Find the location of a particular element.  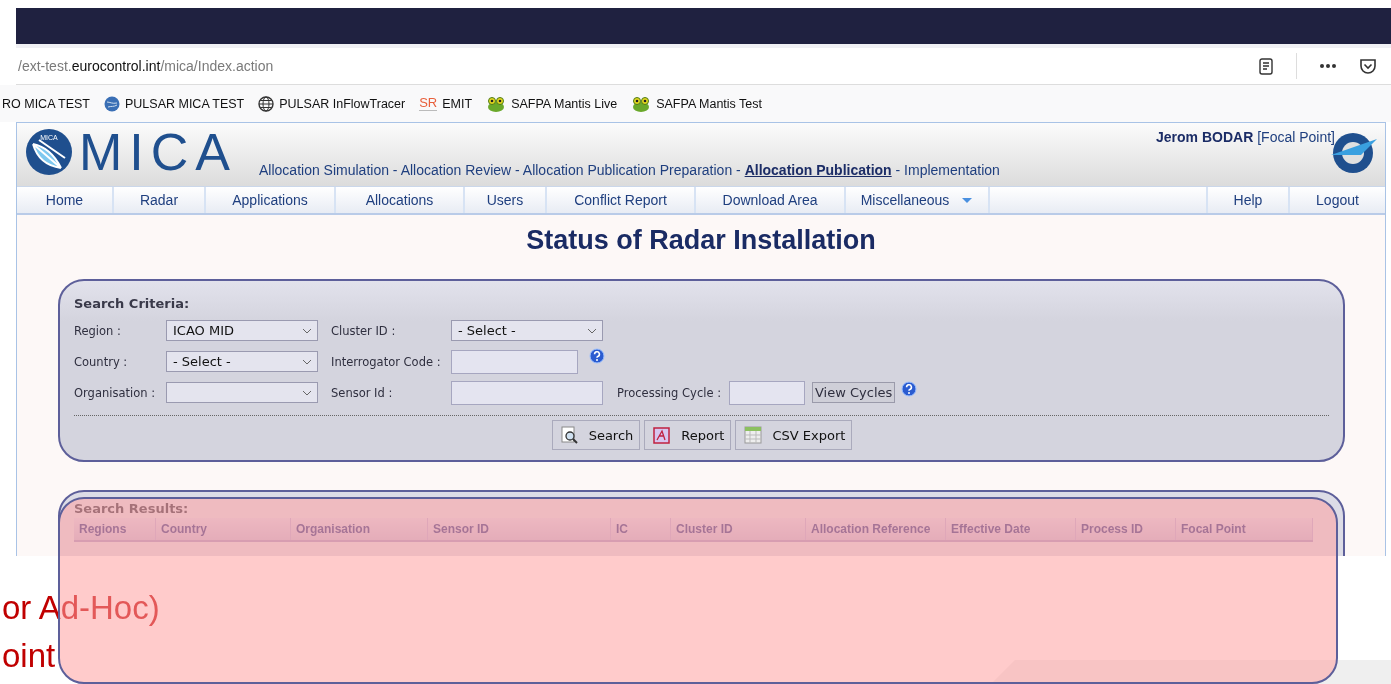

field-label: Region : is located at coordinates (98, 330).